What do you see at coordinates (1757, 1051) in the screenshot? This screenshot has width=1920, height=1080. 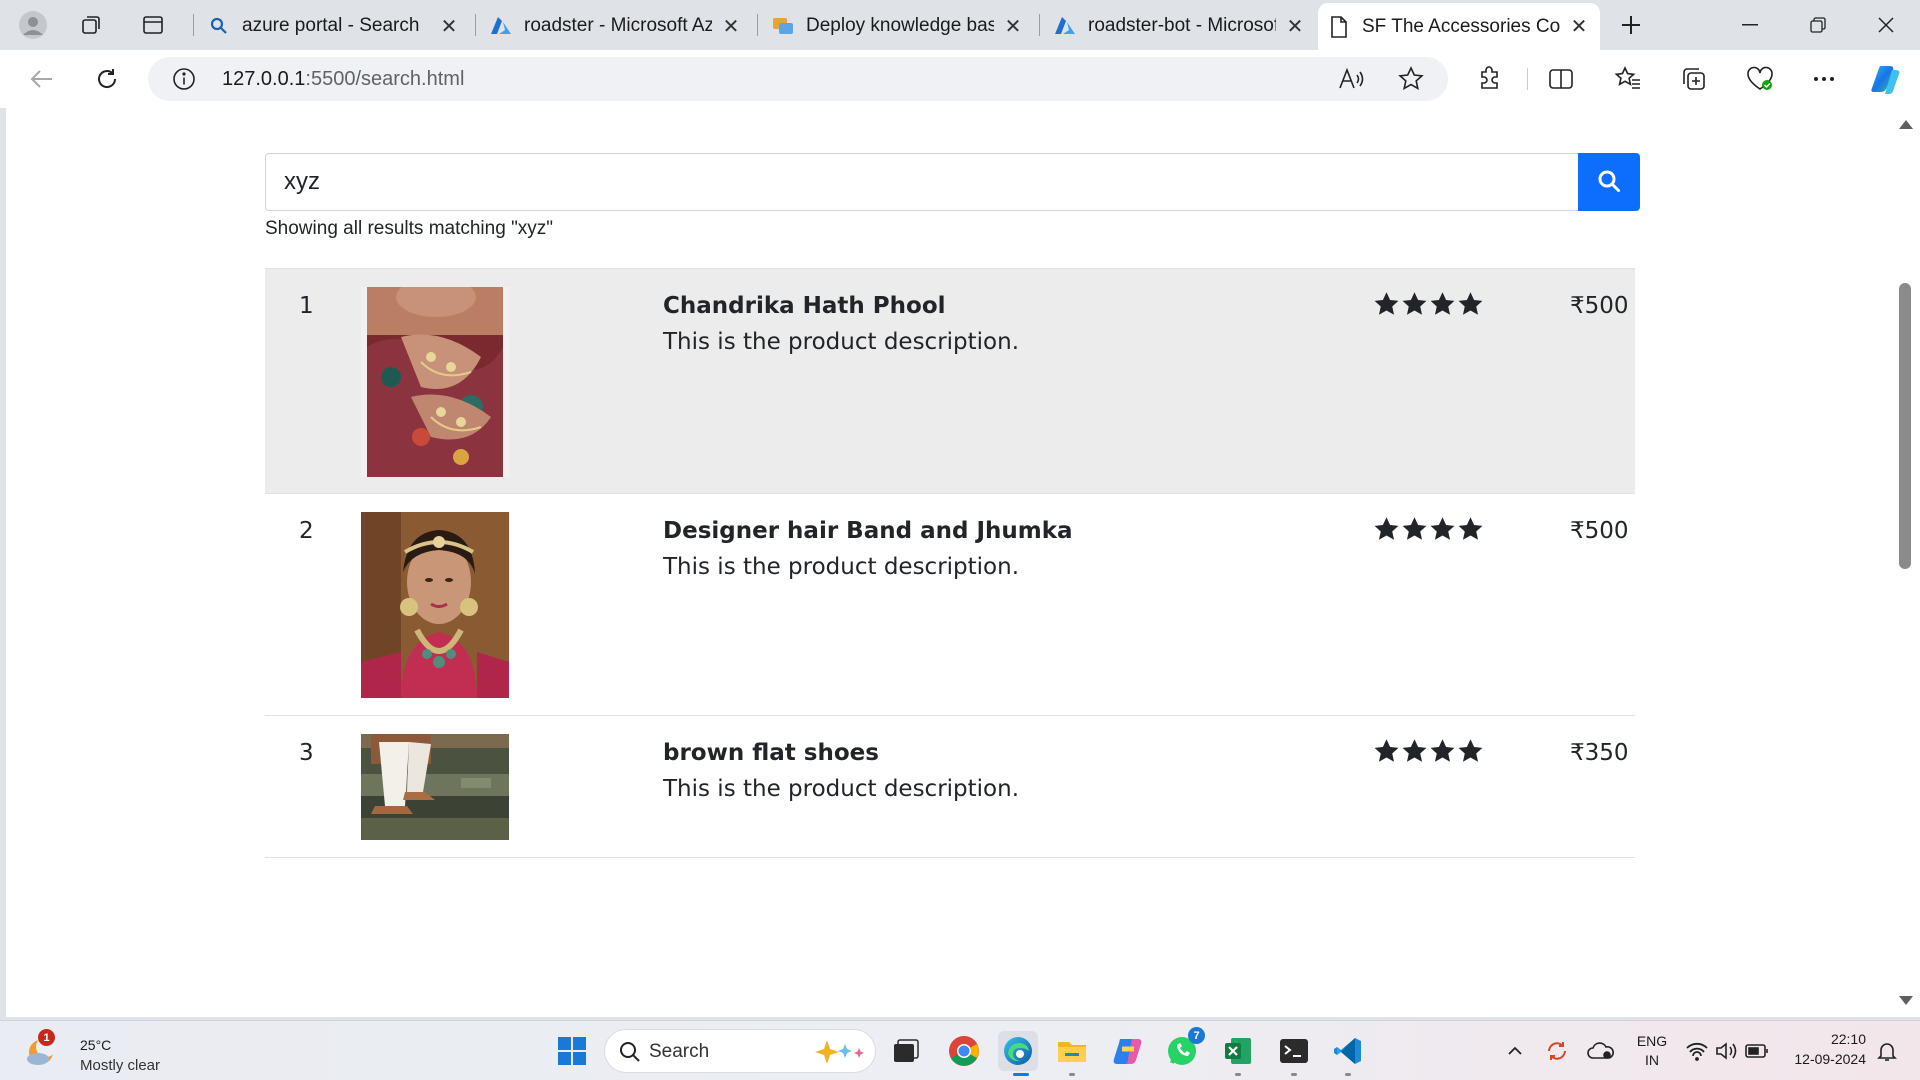 I see `battery-icon` at bounding box center [1757, 1051].